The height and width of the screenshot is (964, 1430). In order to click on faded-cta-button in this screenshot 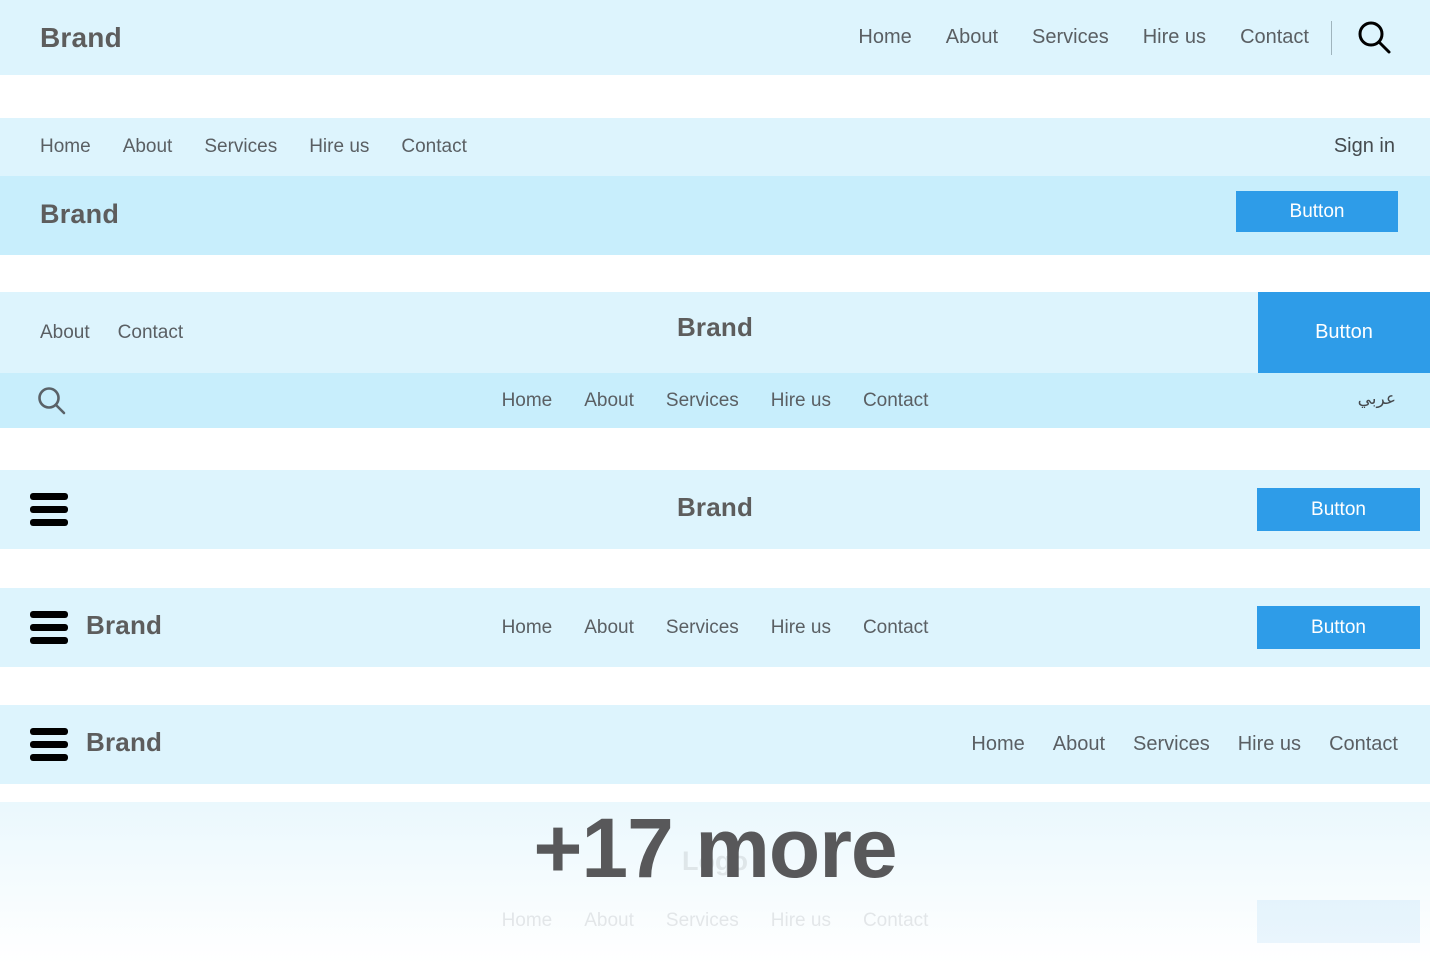, I will do `click(1338, 921)`.